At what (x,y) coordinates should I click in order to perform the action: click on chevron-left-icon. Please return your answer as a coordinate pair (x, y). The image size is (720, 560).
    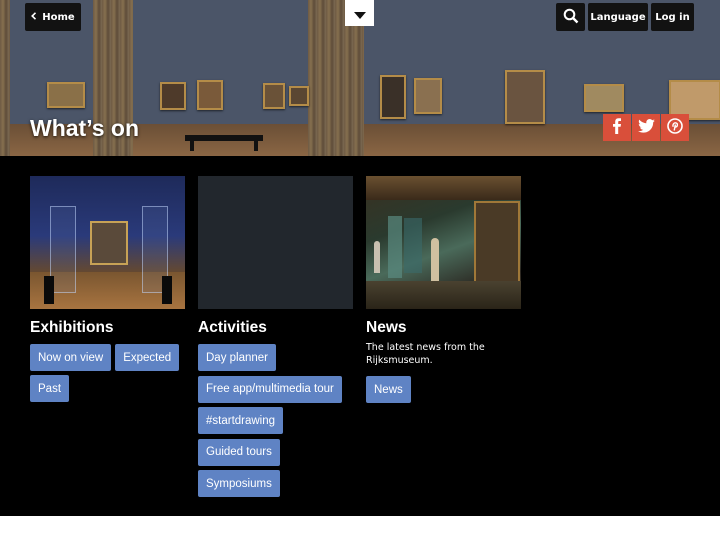
    Looking at the image, I should click on (34, 17).